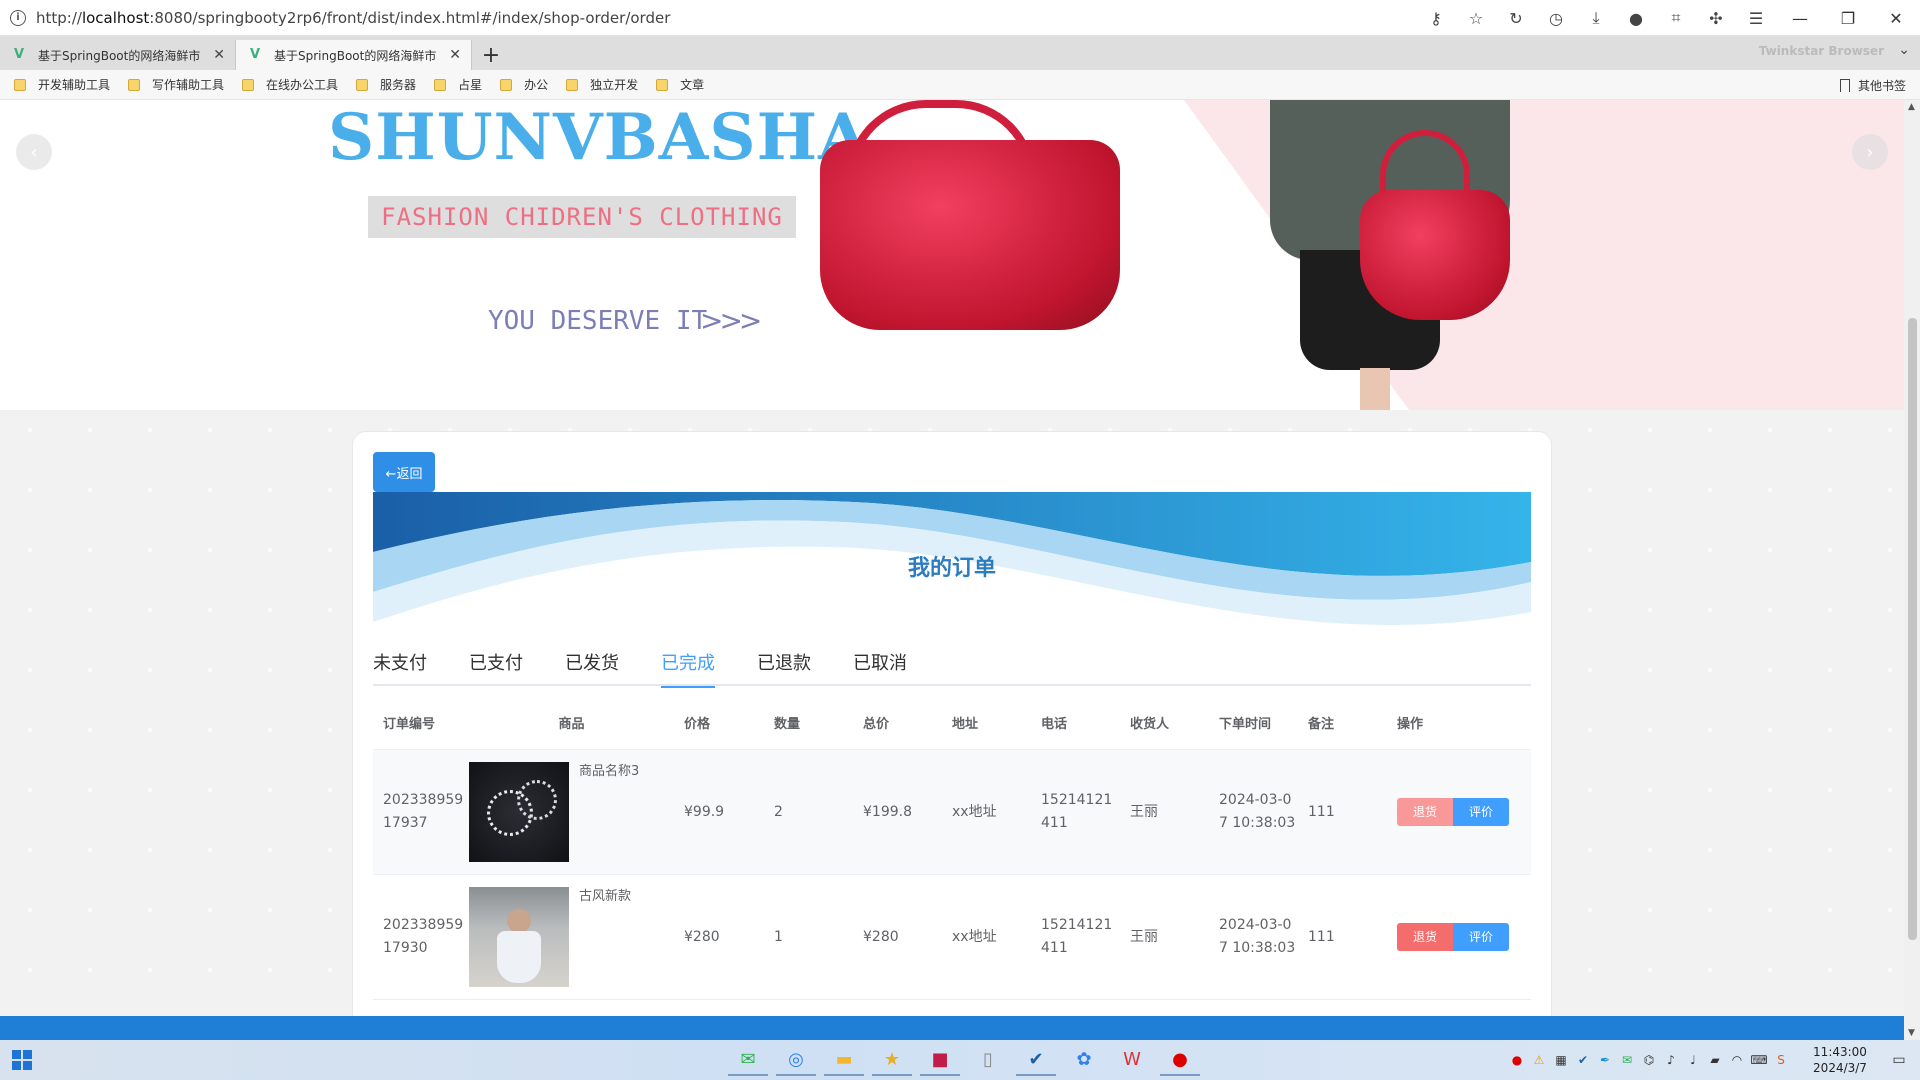  I want to click on col-total: 总价, so click(876, 724).